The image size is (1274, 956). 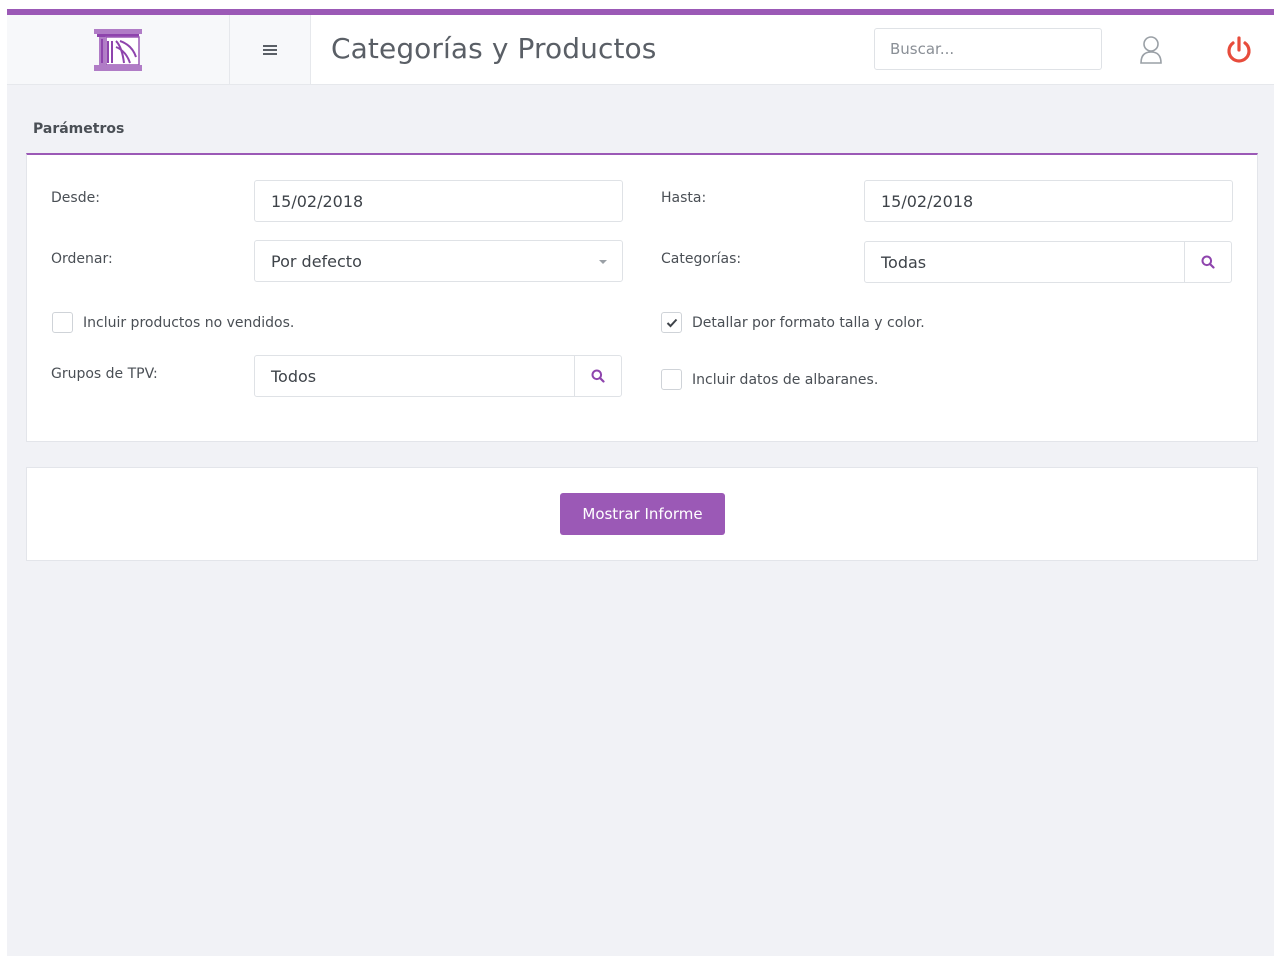 What do you see at coordinates (317, 201) in the screenshot?
I see `desde-value: 15/02/2018` at bounding box center [317, 201].